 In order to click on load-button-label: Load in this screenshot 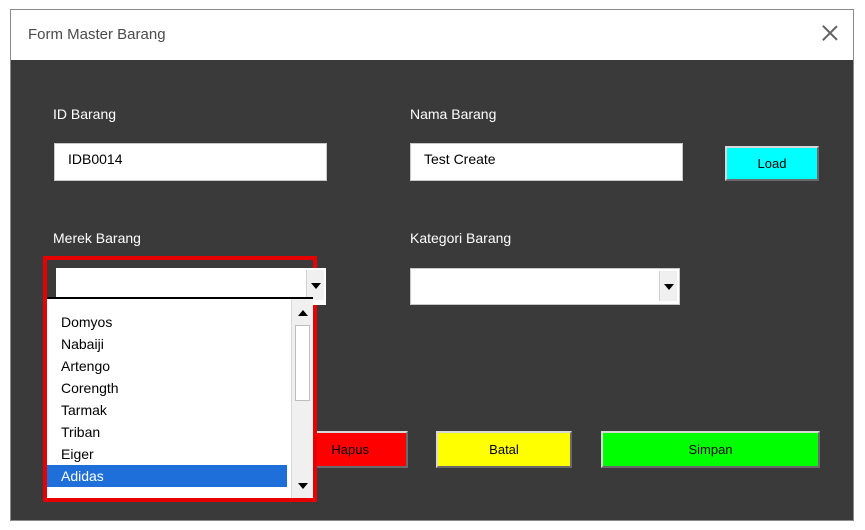, I will do `click(772, 163)`.